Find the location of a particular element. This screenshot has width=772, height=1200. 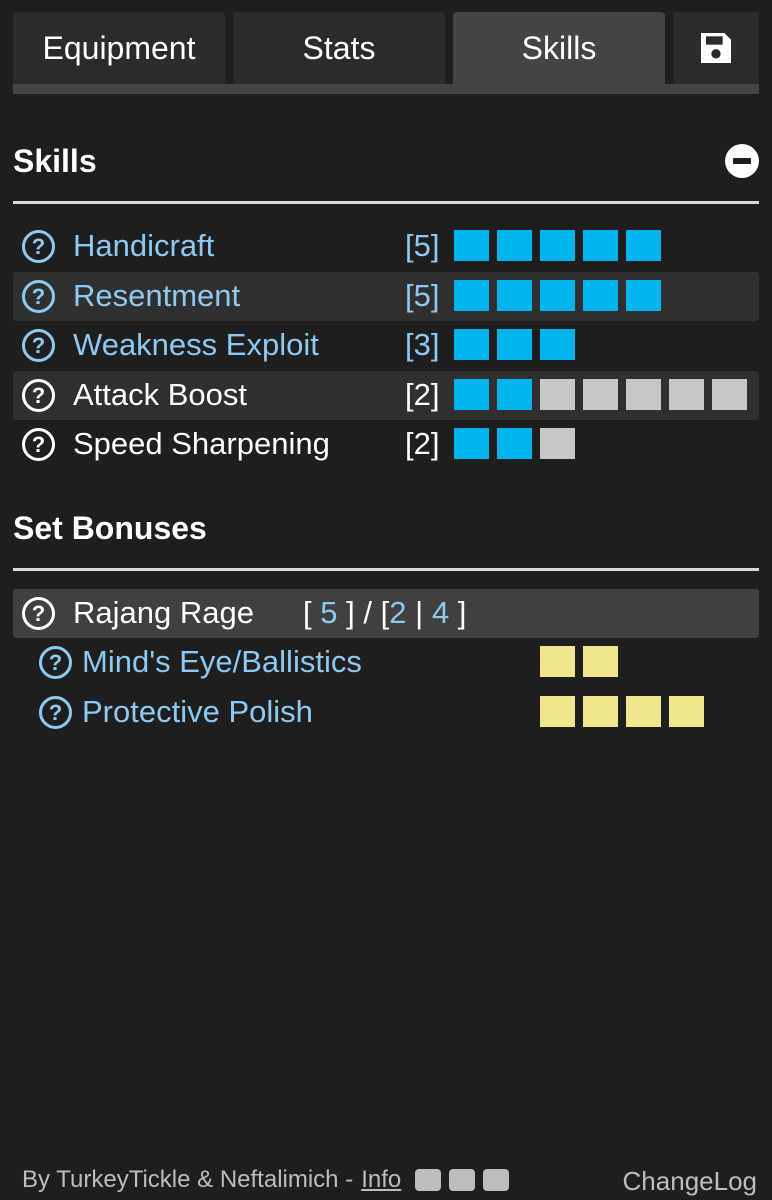

skill-row-weakness-exploit: ? Weakness Exploit [3] is located at coordinates (386, 345).